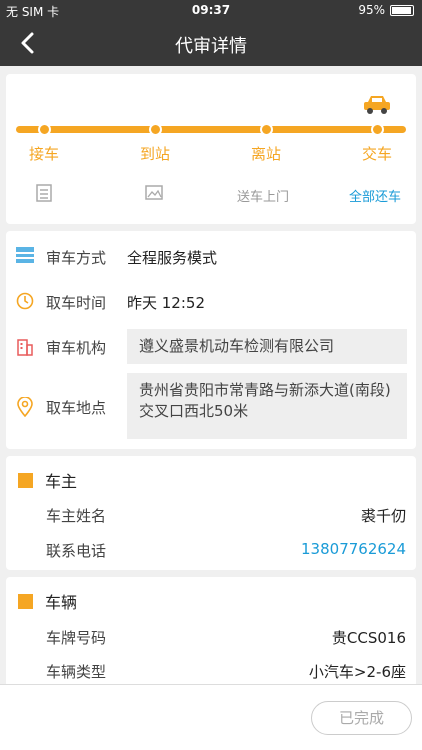 Image resolution: width=422 pixels, height=750 pixels. I want to click on pickup-time-label: 取车时间, so click(76, 303).